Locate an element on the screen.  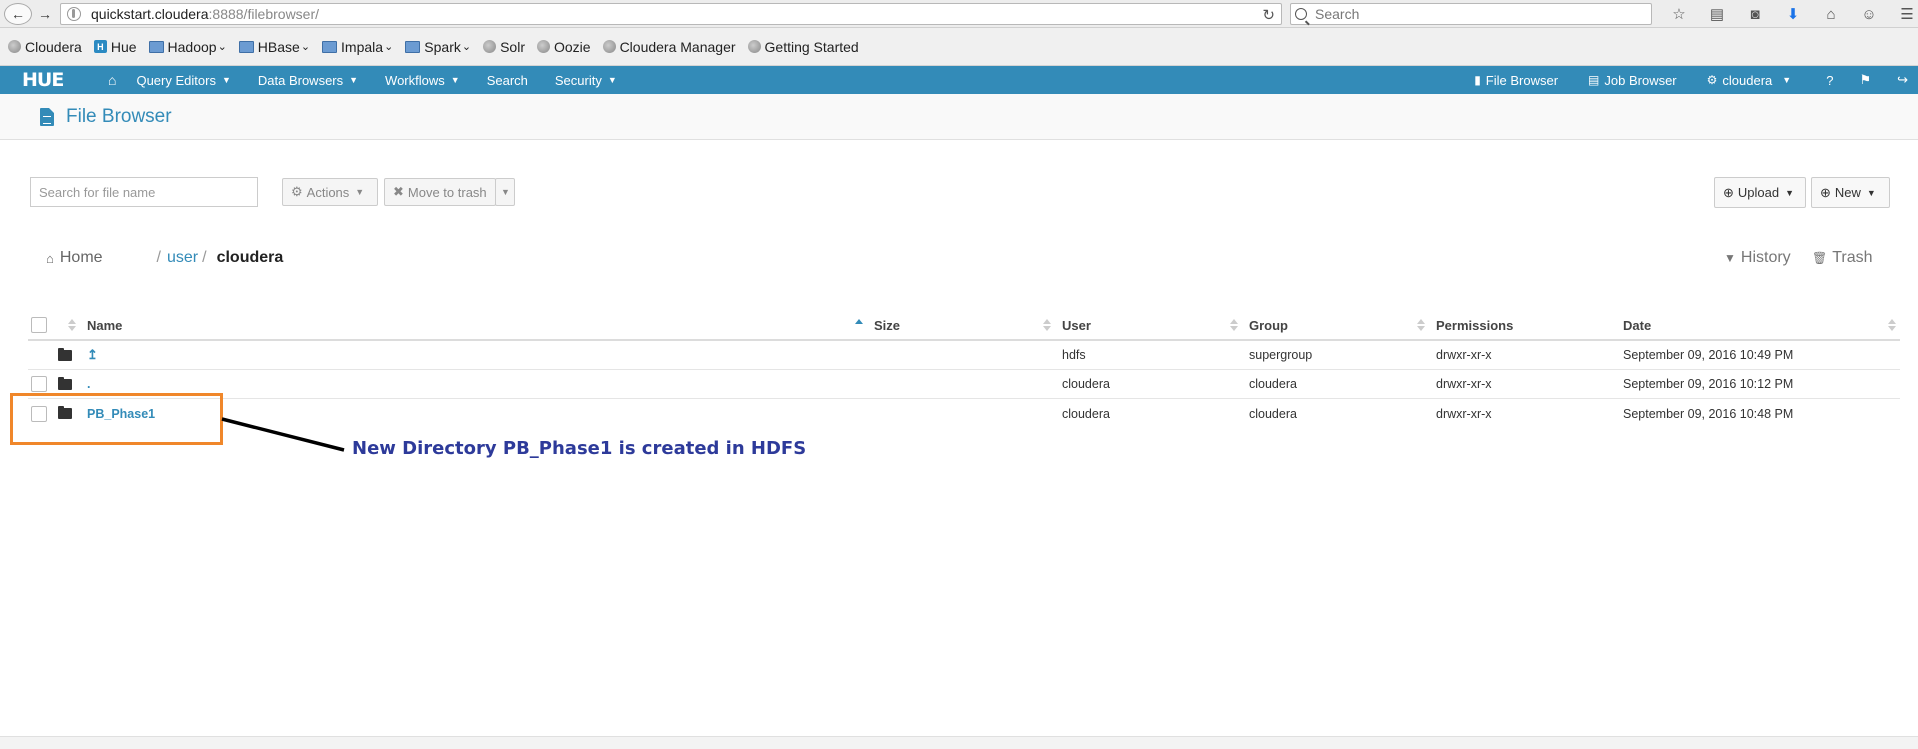
file-icon: ▮ is located at coordinates (1477, 80).